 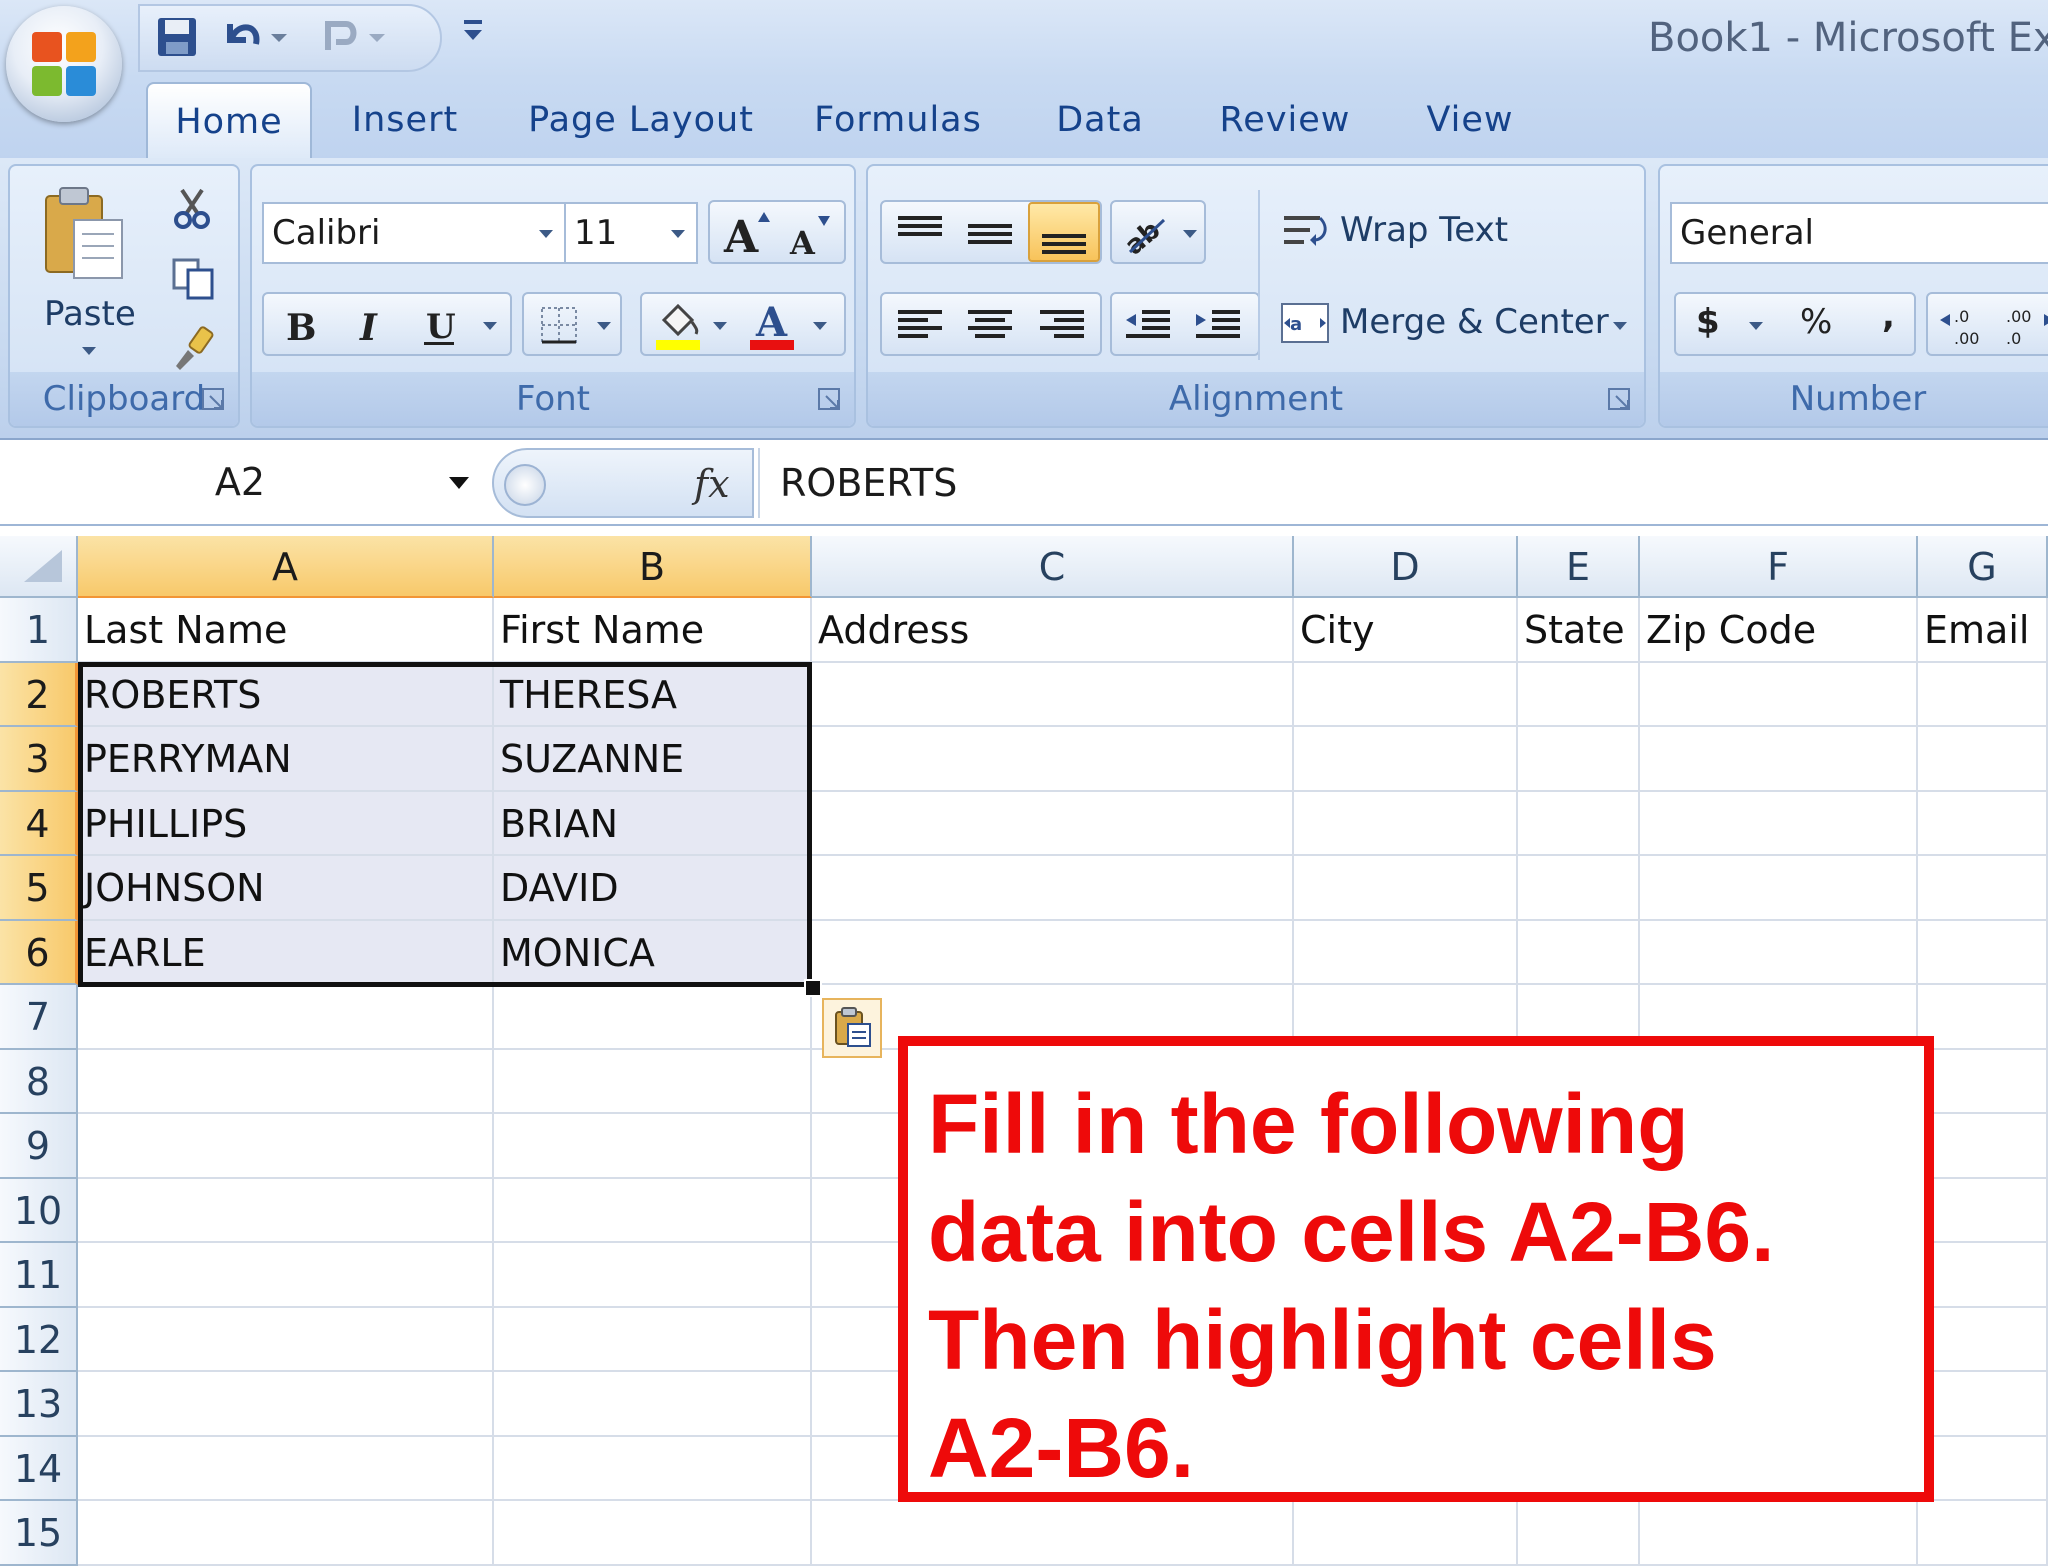 I want to click on bold-icon: B, so click(x=299, y=325).